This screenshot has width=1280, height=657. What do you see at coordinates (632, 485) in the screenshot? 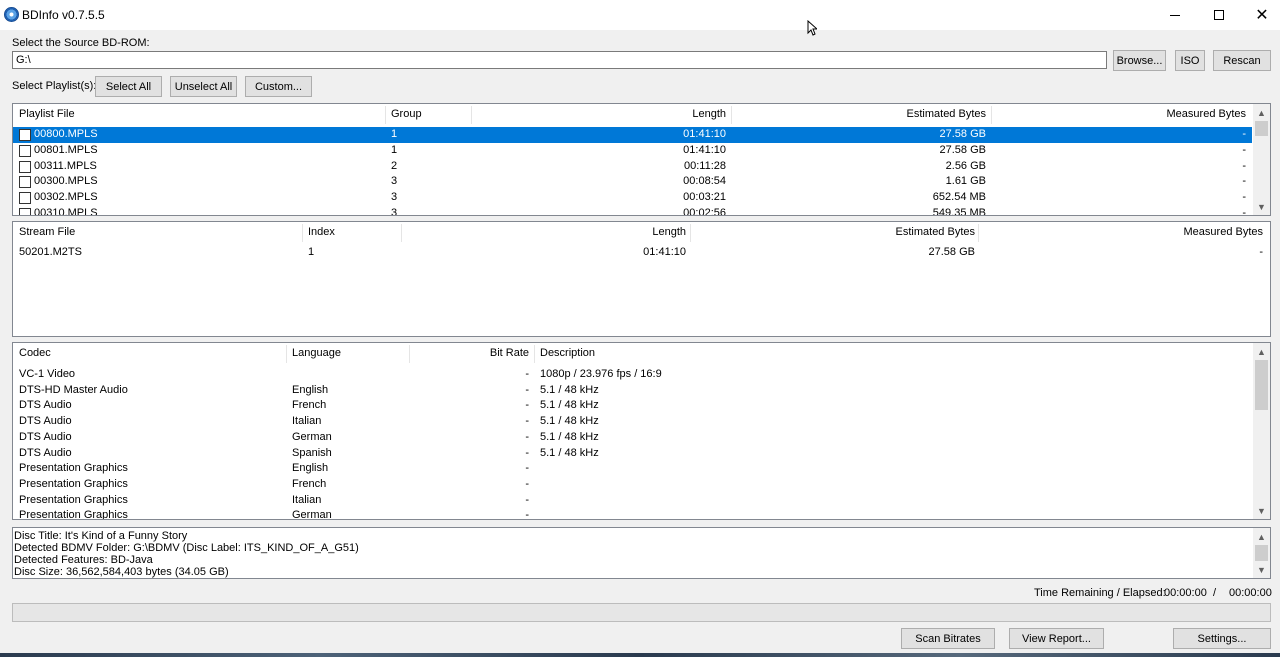
I see `codec-row: Presentation Graphics French -` at bounding box center [632, 485].